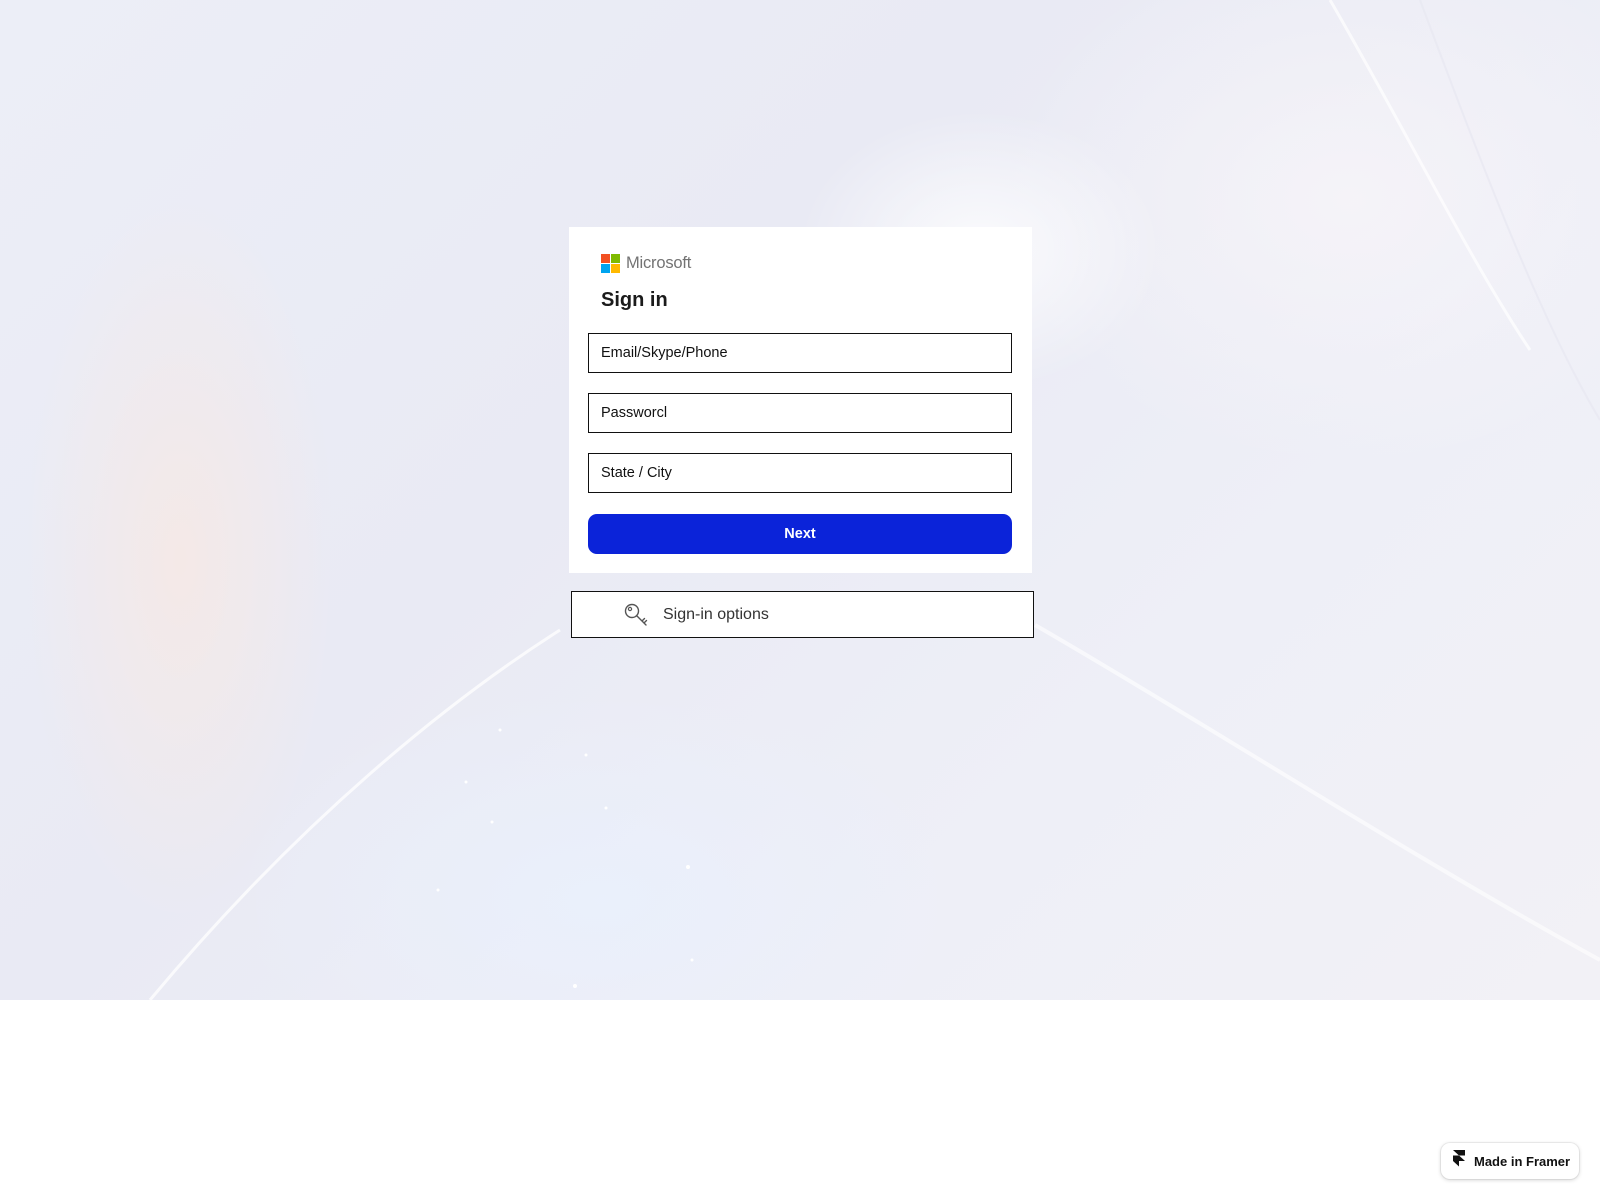 Image resolution: width=1600 pixels, height=1200 pixels. I want to click on logo-square-blue, so click(605, 268).